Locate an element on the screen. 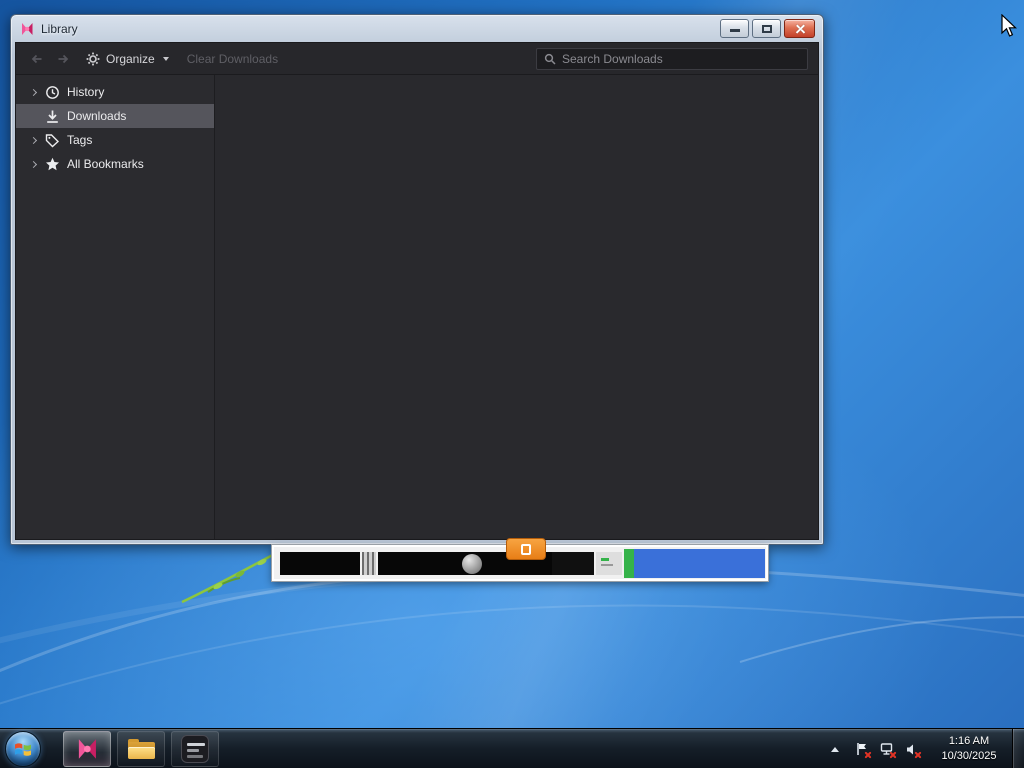  tag-icon is located at coordinates (52, 140).